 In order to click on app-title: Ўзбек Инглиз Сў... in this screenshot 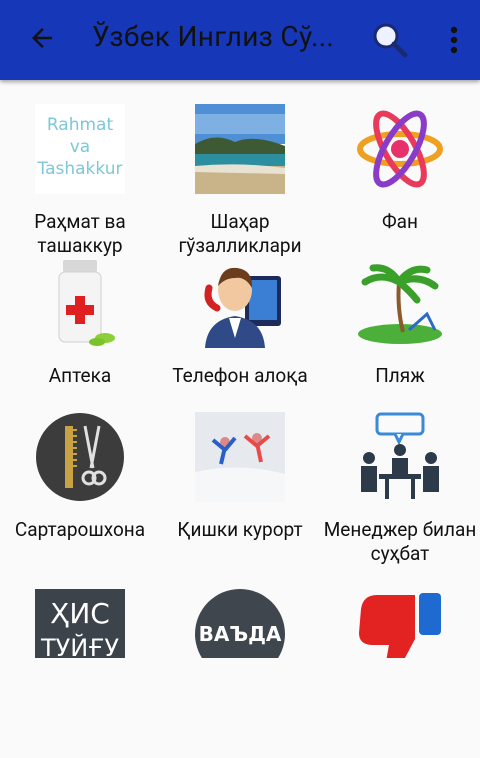, I will do `click(213, 36)`.